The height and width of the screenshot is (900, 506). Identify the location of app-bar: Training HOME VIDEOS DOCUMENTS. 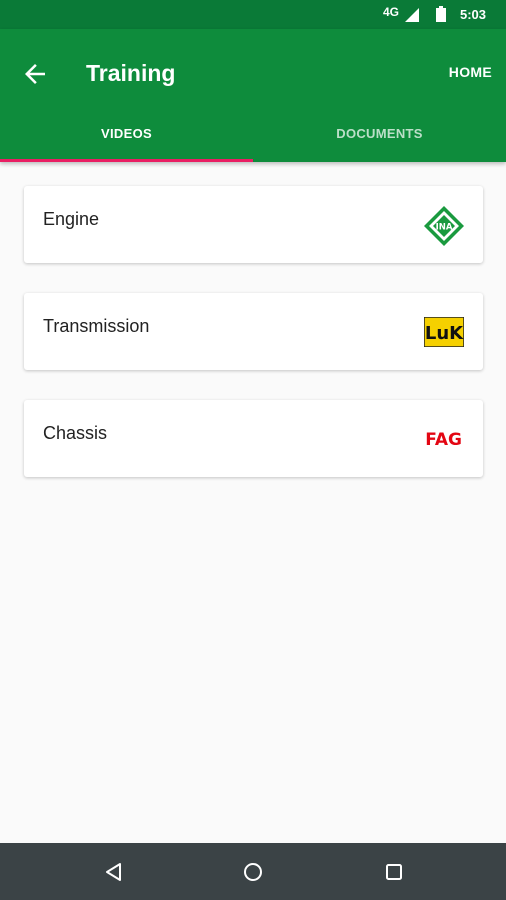
(253, 95).